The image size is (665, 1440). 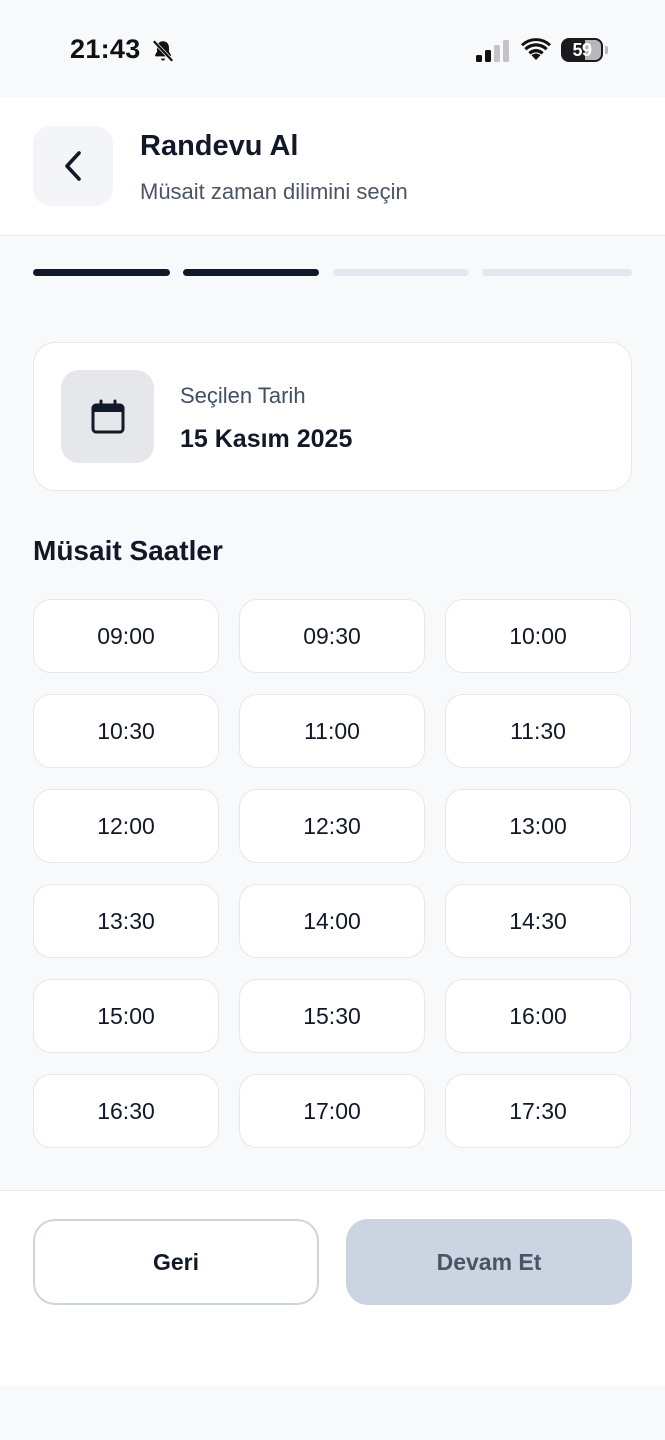 I want to click on time-slot-button: 11:00, so click(x=332, y=731).